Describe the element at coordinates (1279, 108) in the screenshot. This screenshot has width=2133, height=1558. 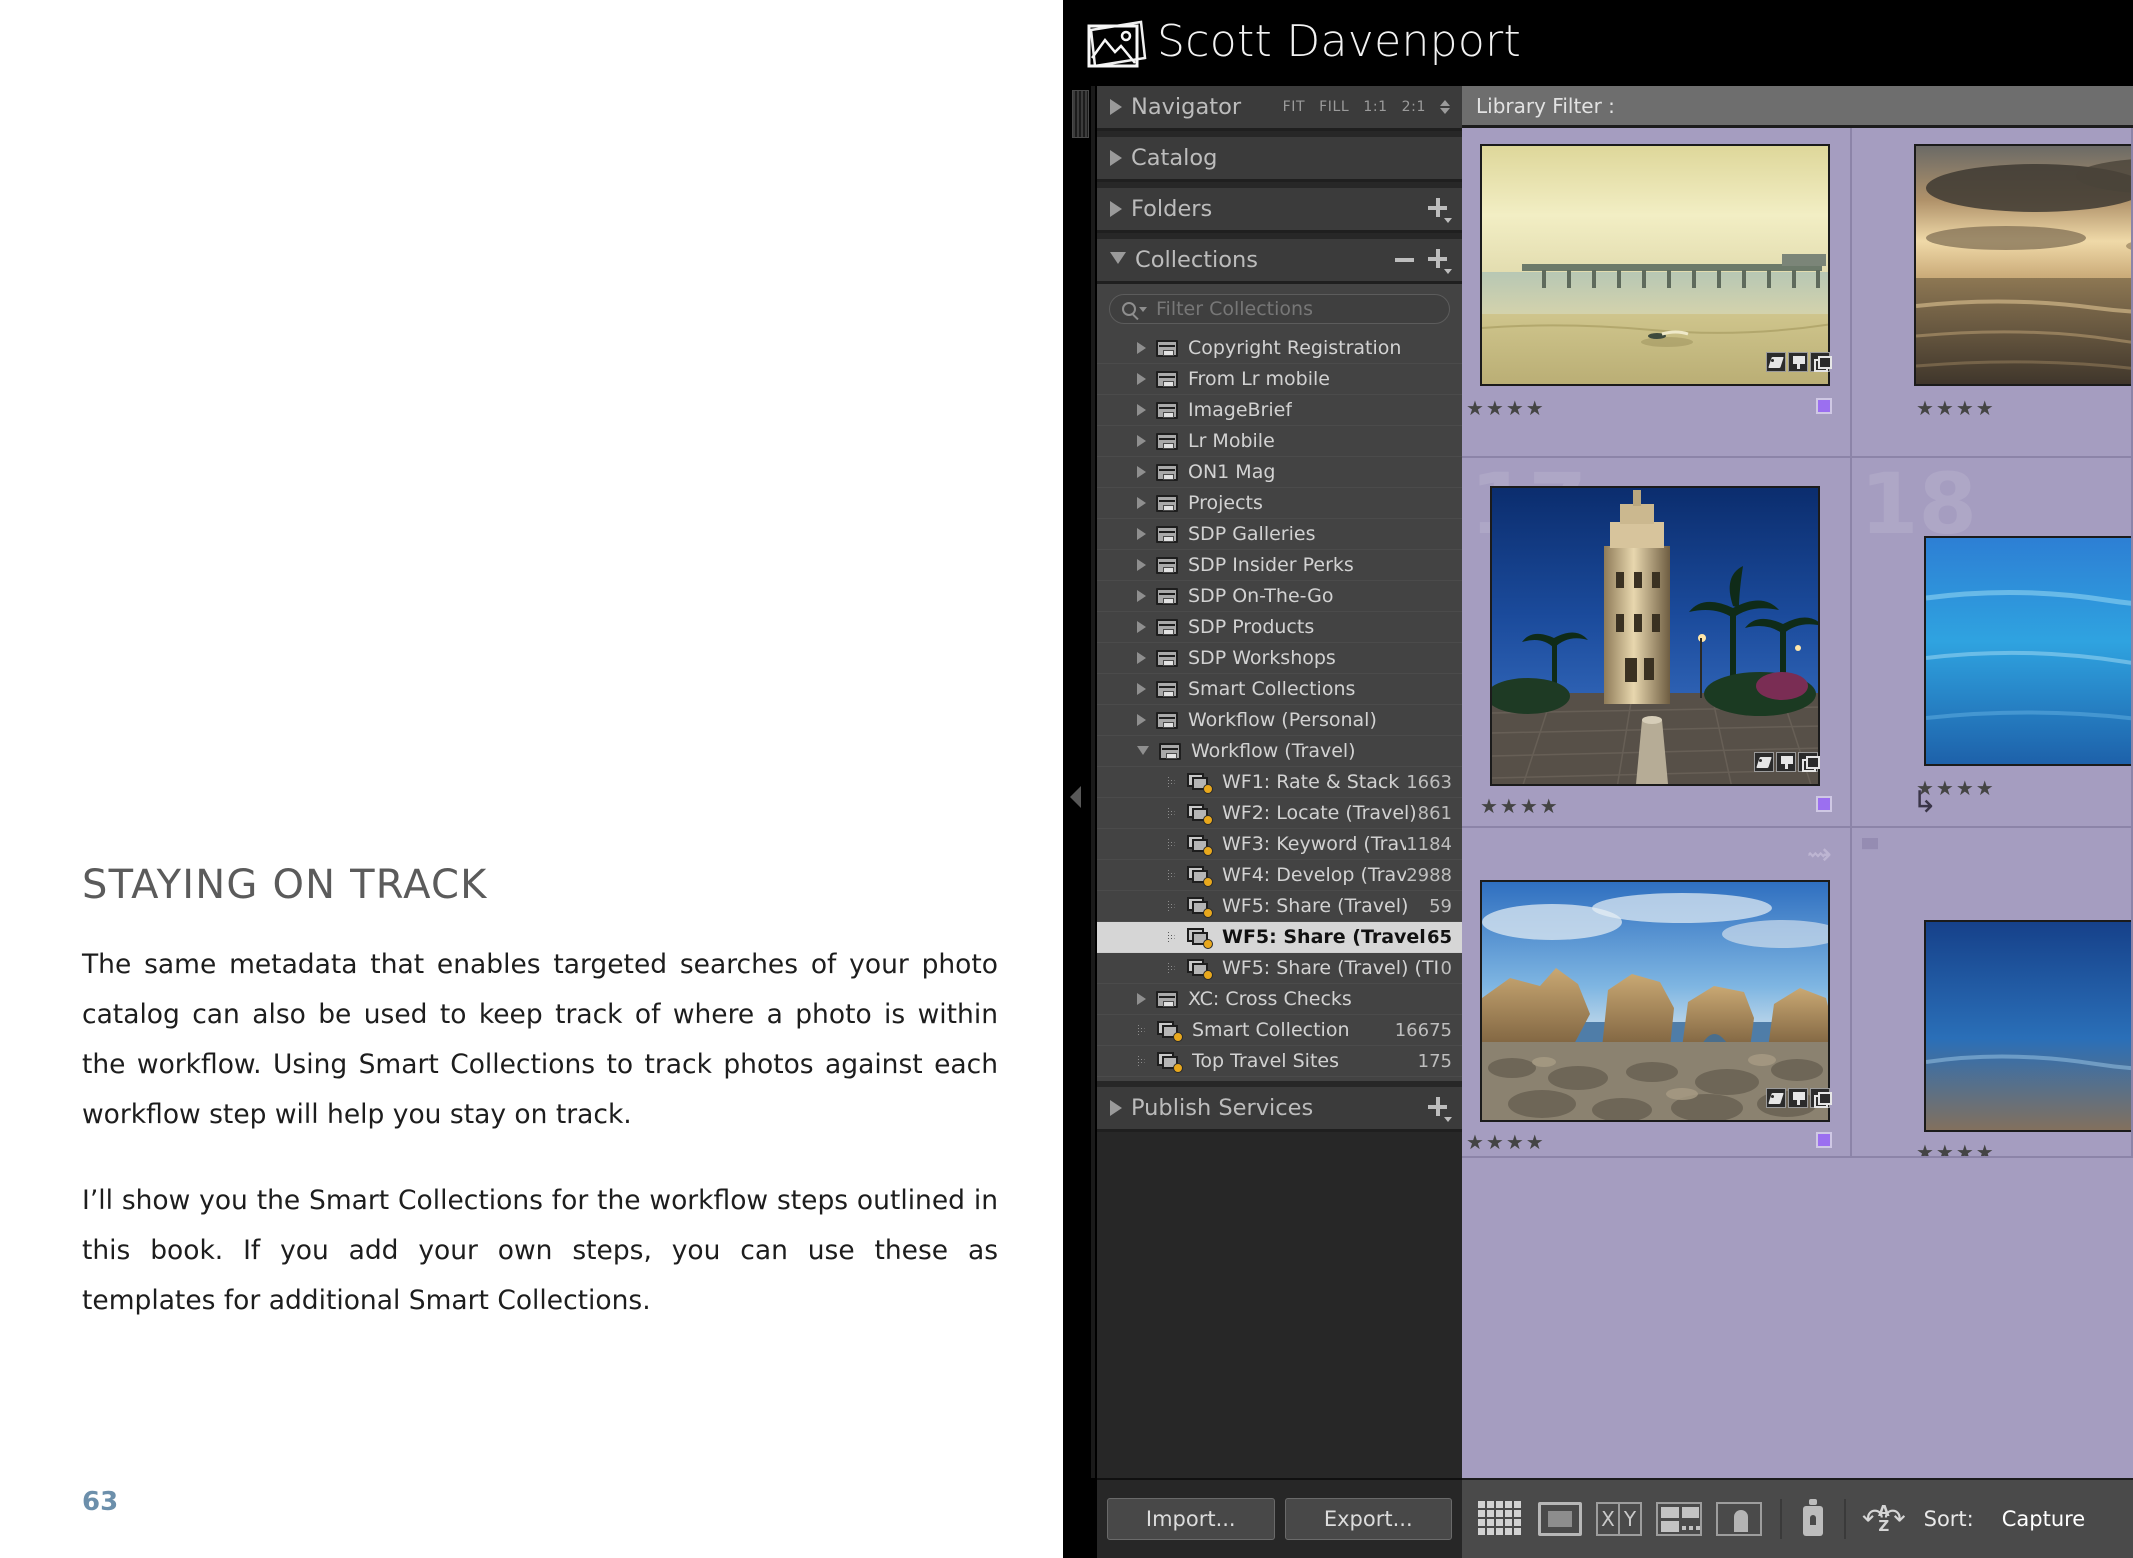
I see `panel-header-navigator: Navigator FIT FILL 1:1 2:1` at that location.